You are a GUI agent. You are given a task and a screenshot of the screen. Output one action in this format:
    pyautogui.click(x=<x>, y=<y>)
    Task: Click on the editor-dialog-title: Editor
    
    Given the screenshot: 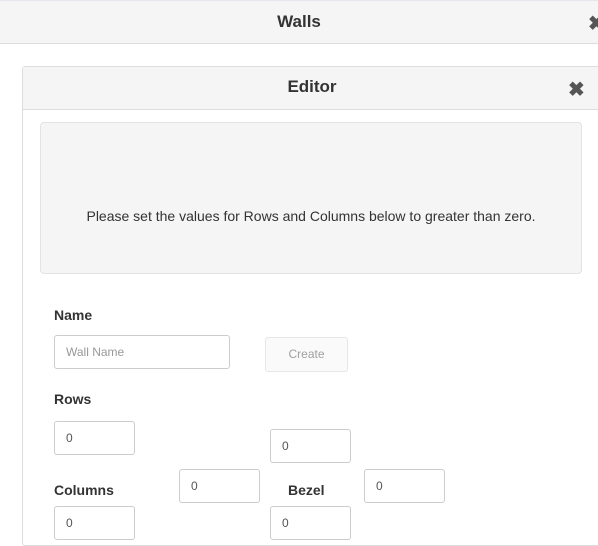 What is the action you would take?
    pyautogui.click(x=312, y=86)
    